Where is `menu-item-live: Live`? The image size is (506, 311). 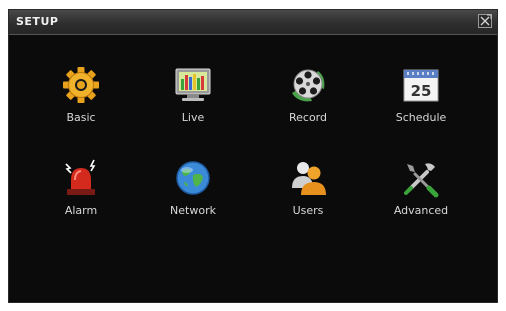
menu-item-live: Live is located at coordinates (193, 100).